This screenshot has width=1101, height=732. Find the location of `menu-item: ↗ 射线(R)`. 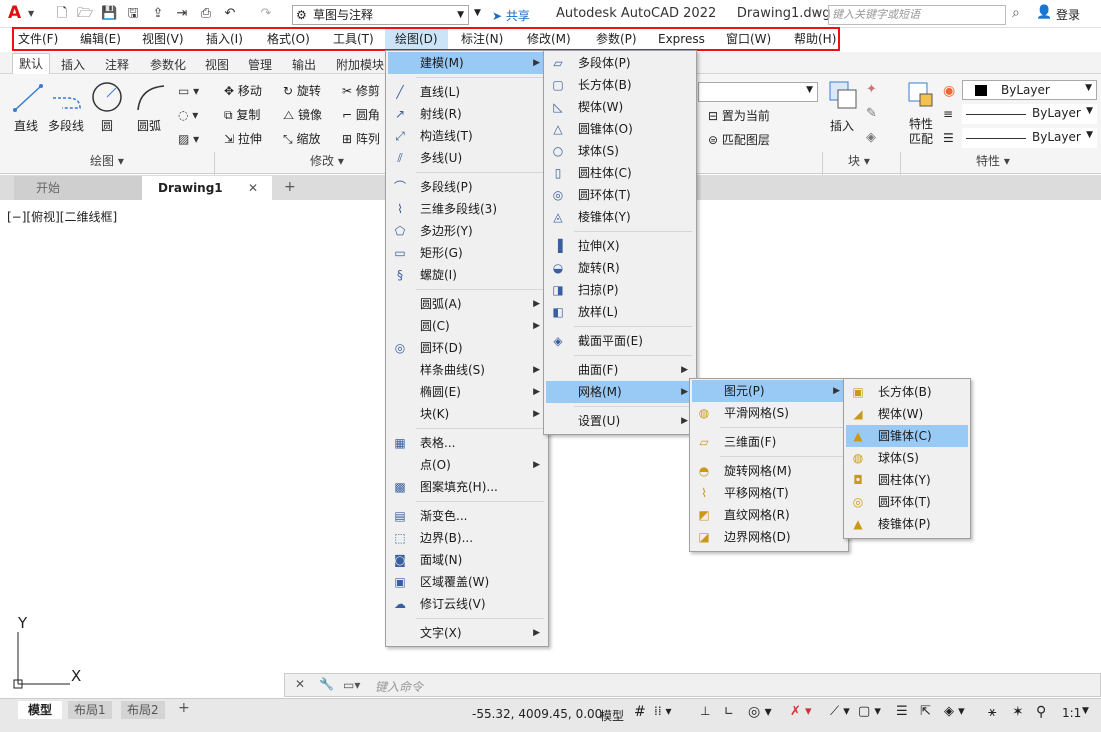

menu-item: ↗ 射线(R) is located at coordinates (467, 114).